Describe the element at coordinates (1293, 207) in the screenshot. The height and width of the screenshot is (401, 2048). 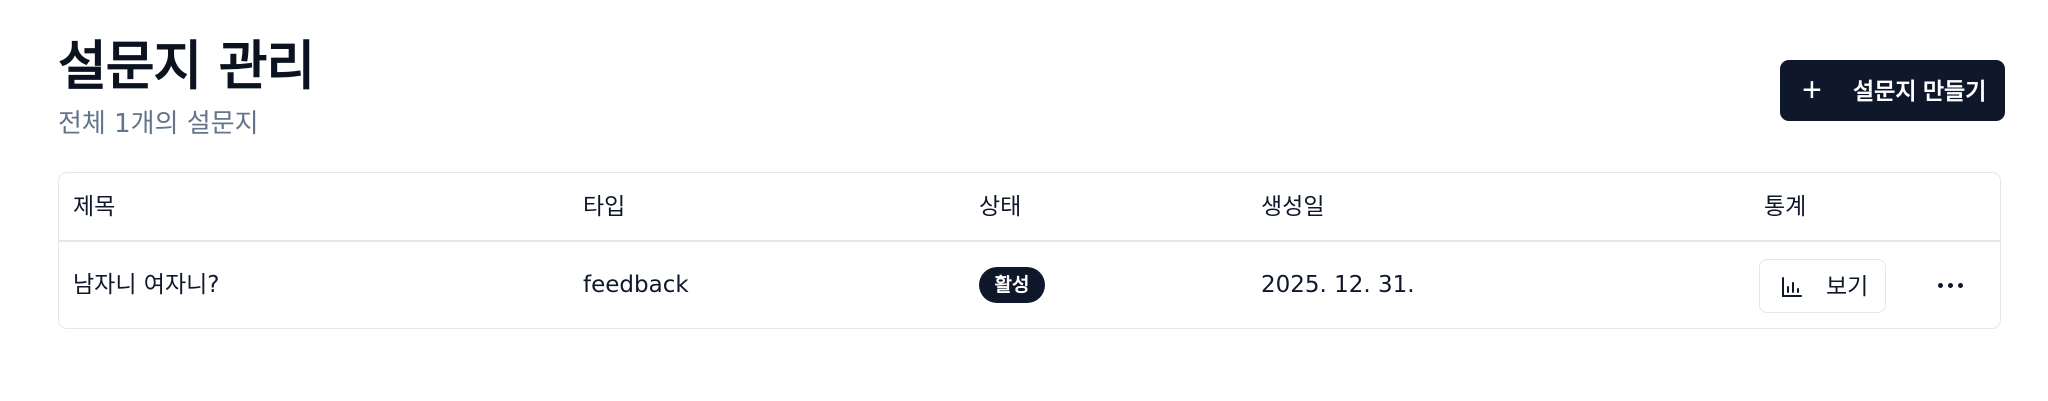
I see `column-header-created: 생성일` at that location.